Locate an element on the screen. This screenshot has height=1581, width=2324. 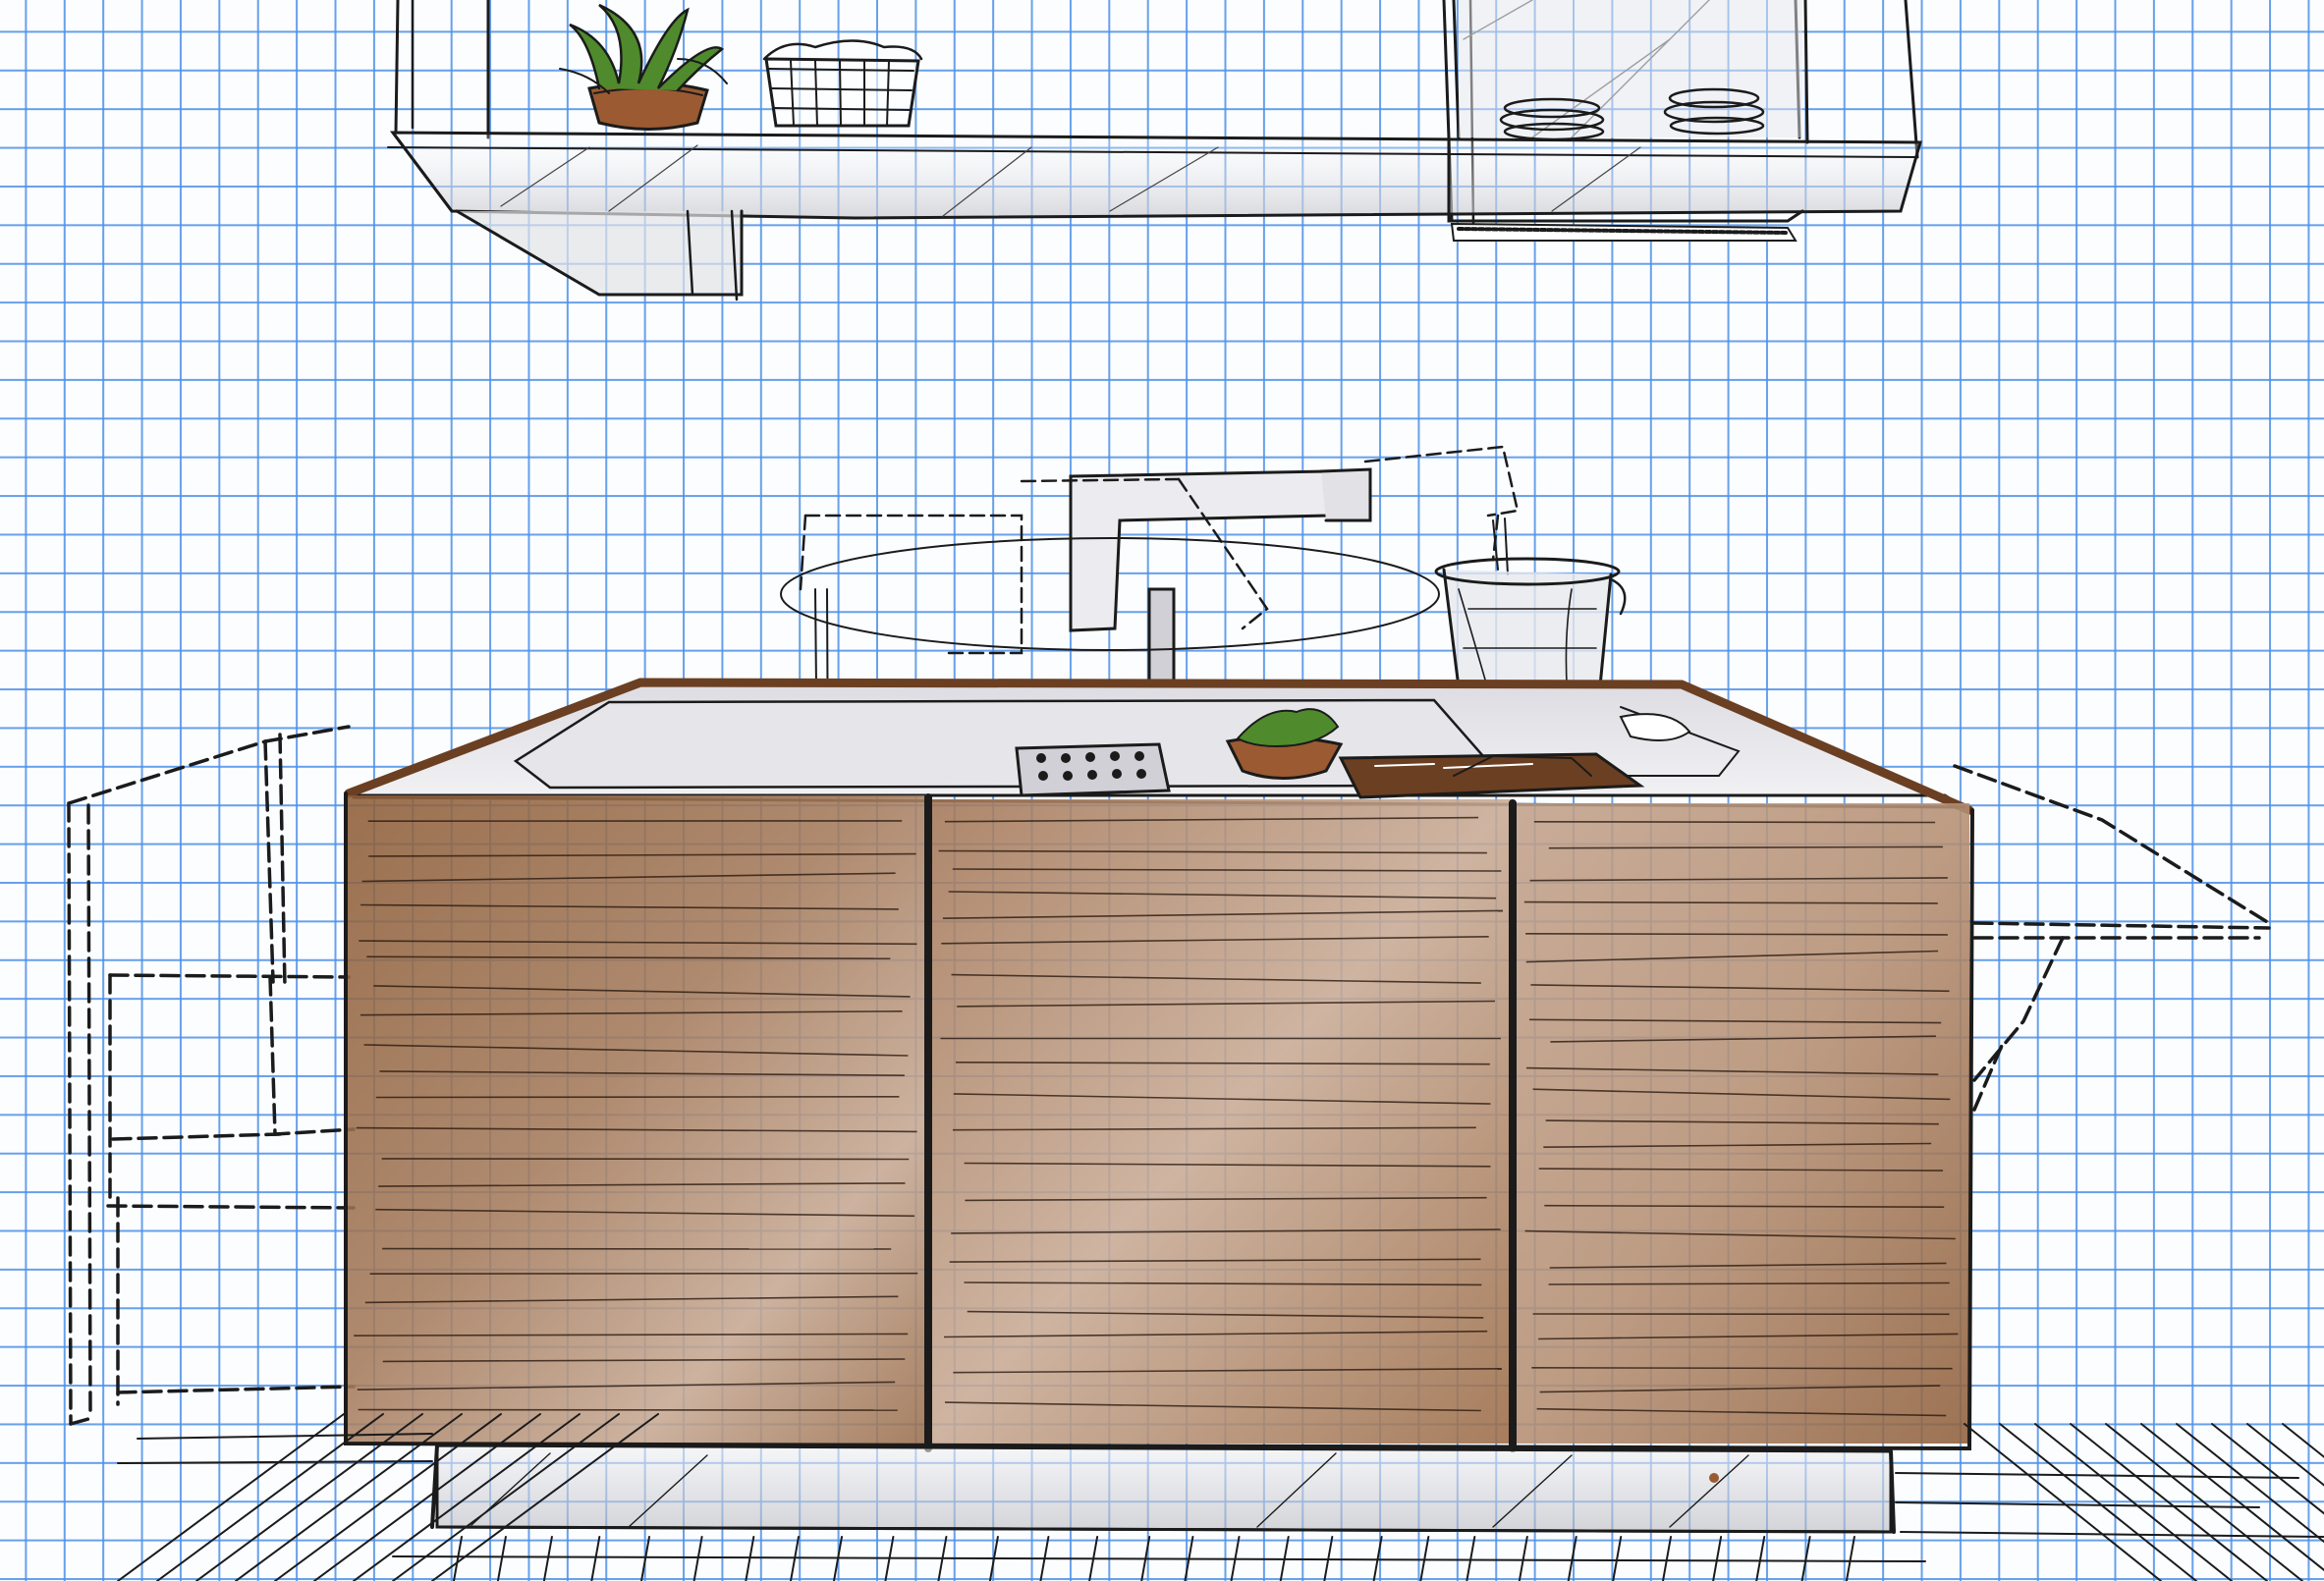
island-countertop is located at coordinates (1159, 746).